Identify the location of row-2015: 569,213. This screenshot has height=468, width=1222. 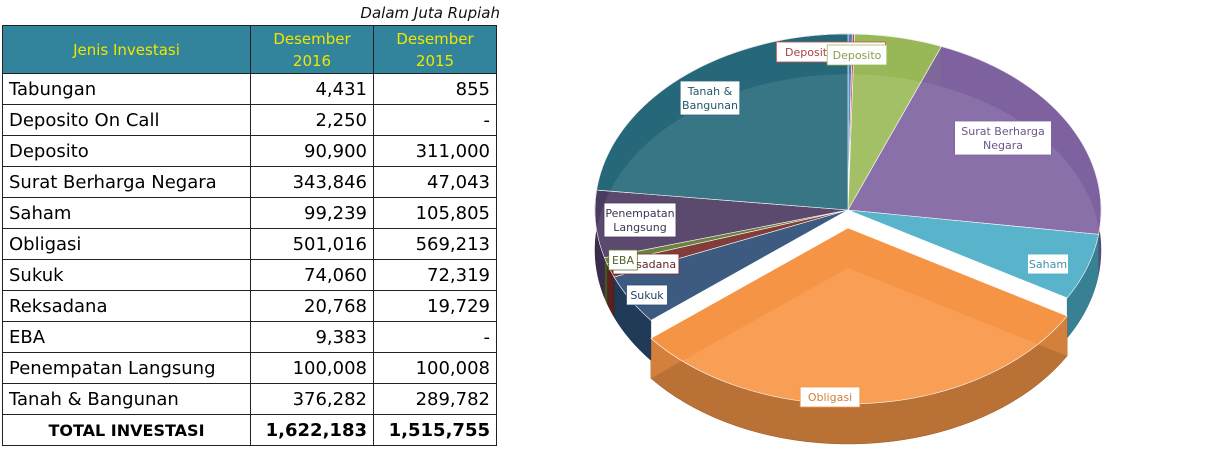
(435, 244).